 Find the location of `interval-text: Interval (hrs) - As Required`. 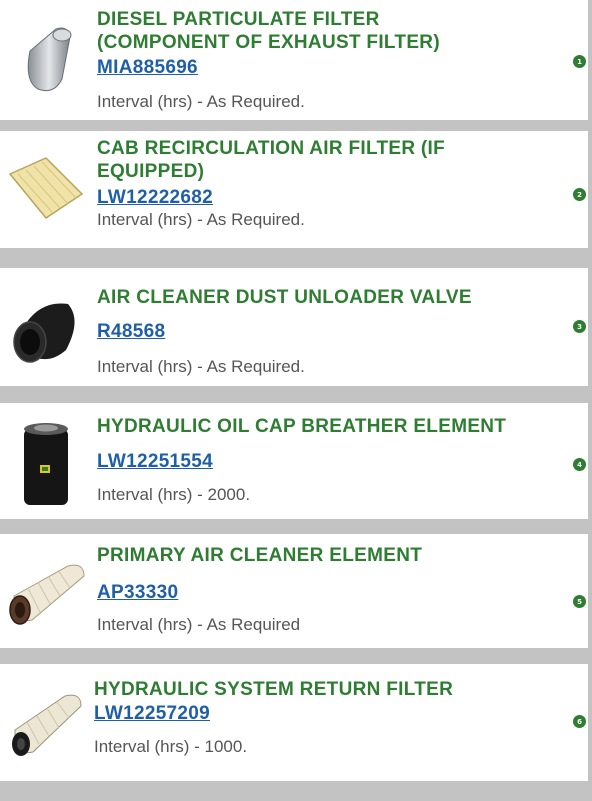

interval-text: Interval (hrs) - As Required is located at coordinates (199, 624).